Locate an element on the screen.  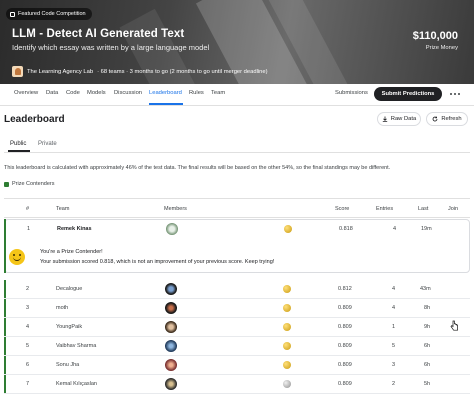
rank-cell: 2 is located at coordinates (28, 289).